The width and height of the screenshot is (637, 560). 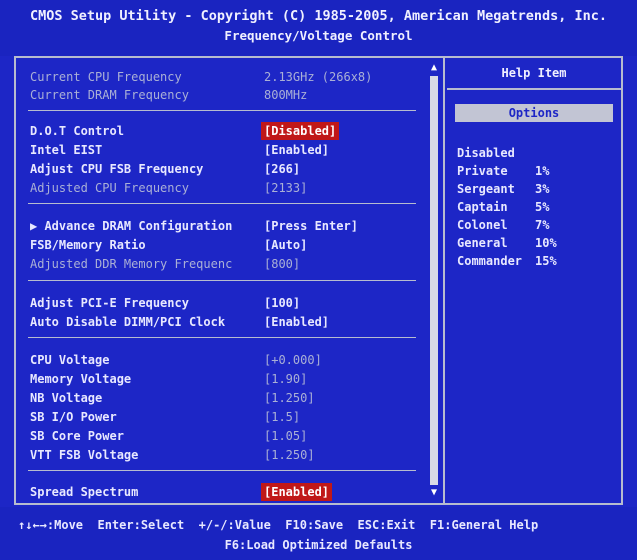 I want to click on setting-value: [800], so click(x=282, y=264).